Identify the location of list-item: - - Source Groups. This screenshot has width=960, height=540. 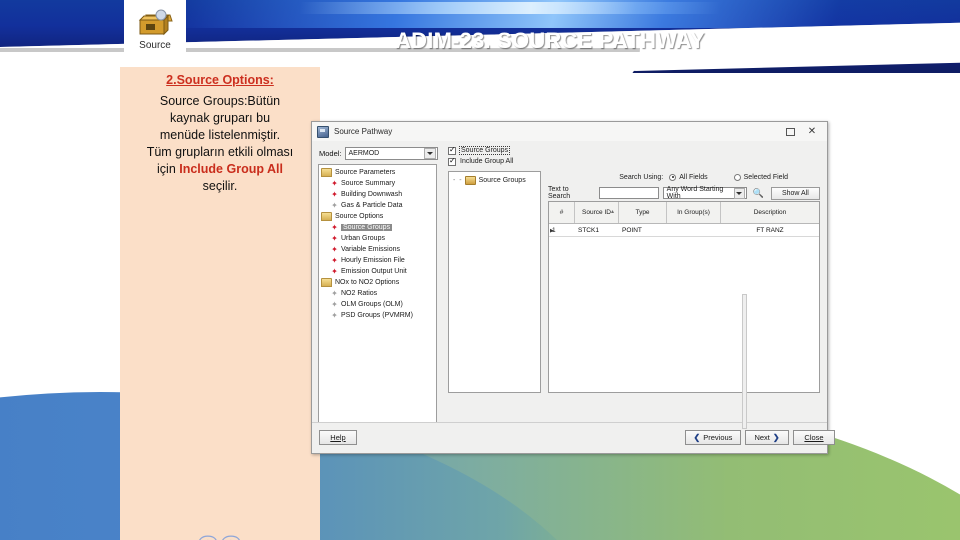
(496, 180).